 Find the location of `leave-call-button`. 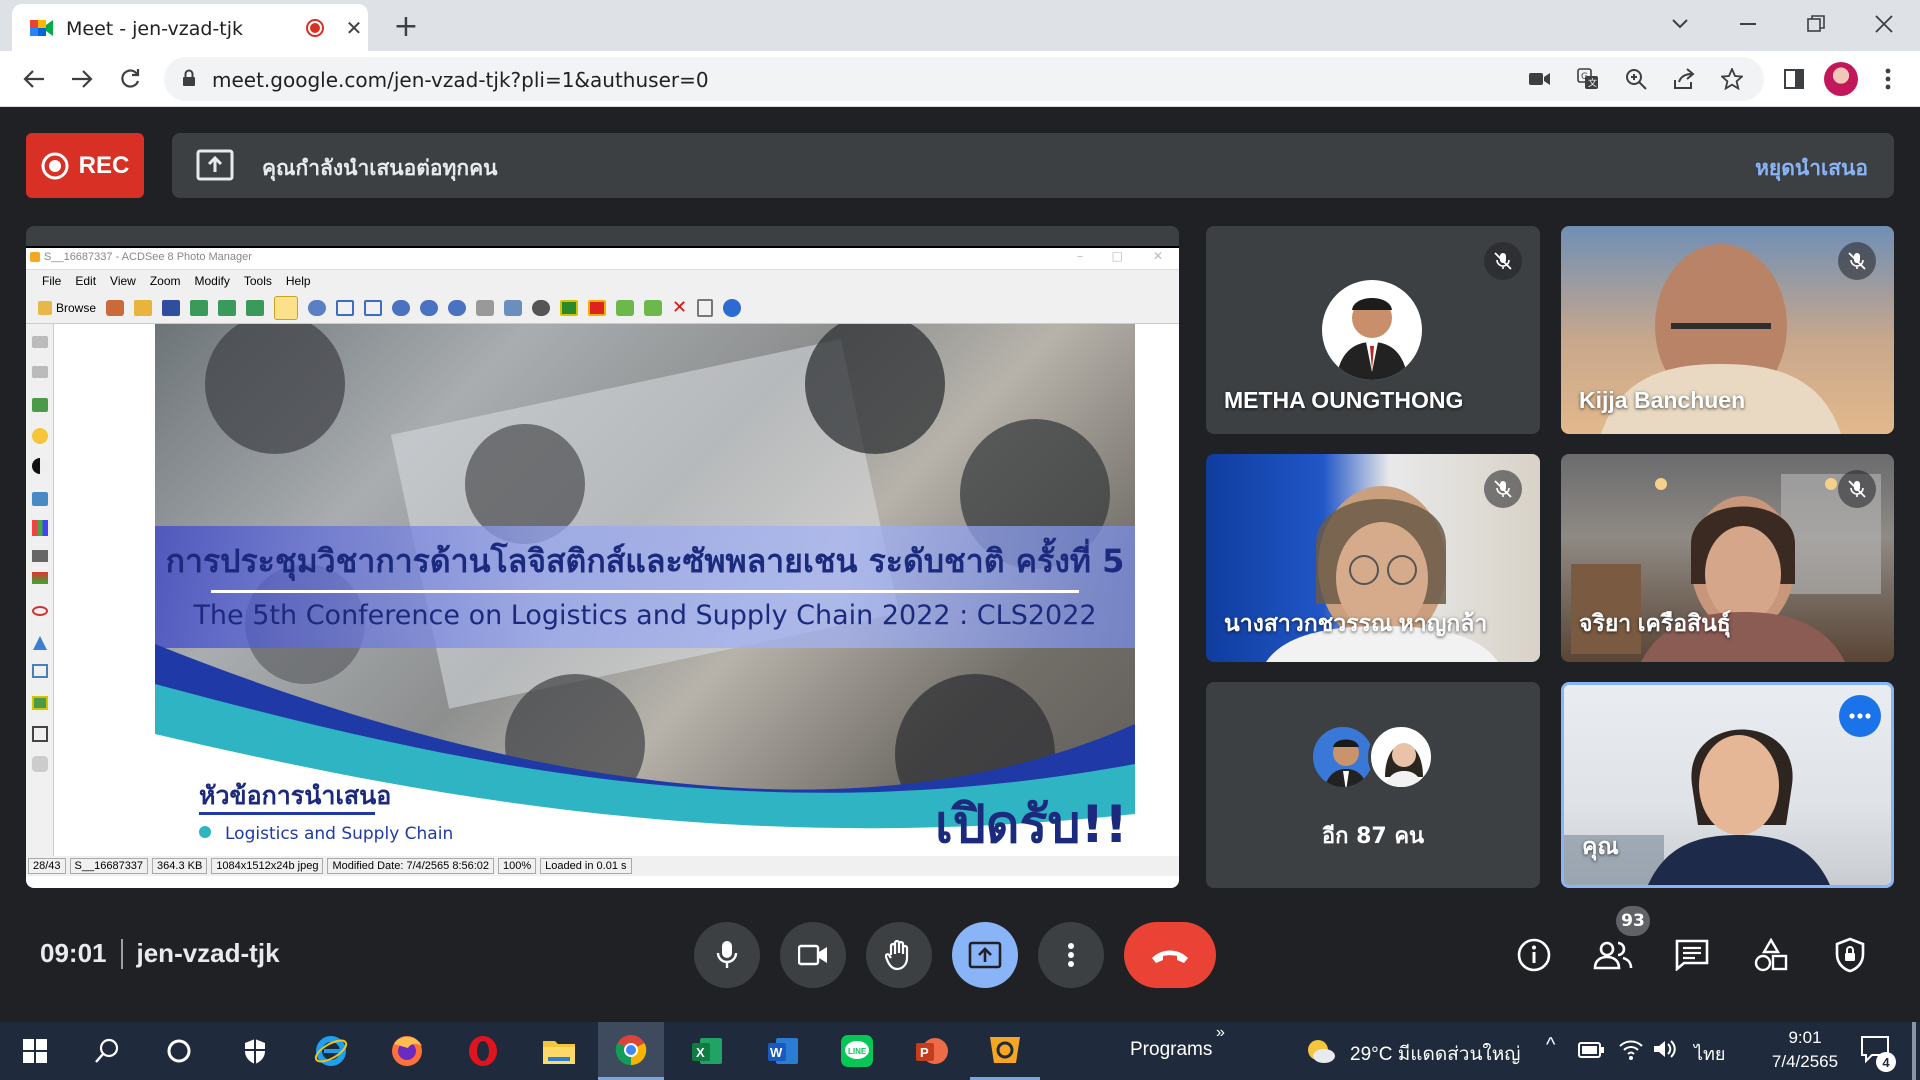

leave-call-button is located at coordinates (1170, 955).